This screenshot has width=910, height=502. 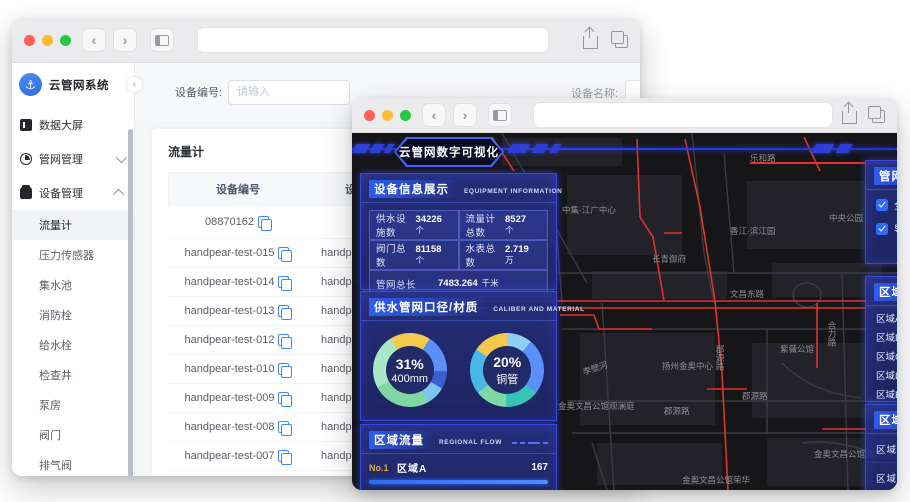 What do you see at coordinates (458, 283) in the screenshot?
I see `stat-value: 7483.264` at bounding box center [458, 283].